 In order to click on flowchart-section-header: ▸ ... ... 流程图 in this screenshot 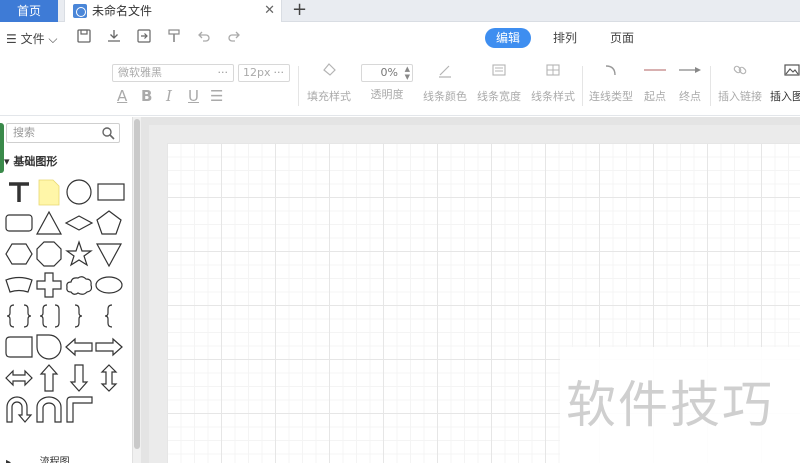, I will do `click(66, 458)`.